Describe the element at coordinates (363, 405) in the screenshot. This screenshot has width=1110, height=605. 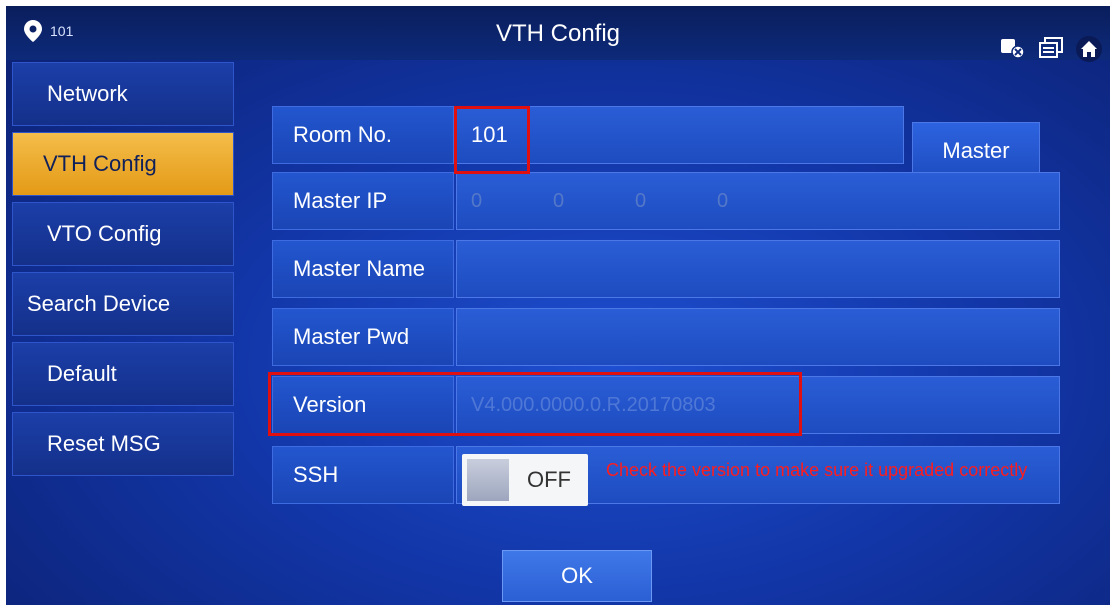
I see `version-label: Version` at that location.